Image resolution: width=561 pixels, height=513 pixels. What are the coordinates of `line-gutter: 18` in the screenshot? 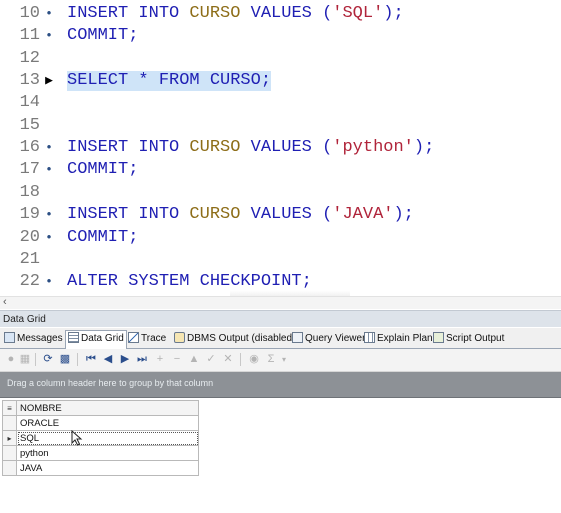 It's located at (29, 193).